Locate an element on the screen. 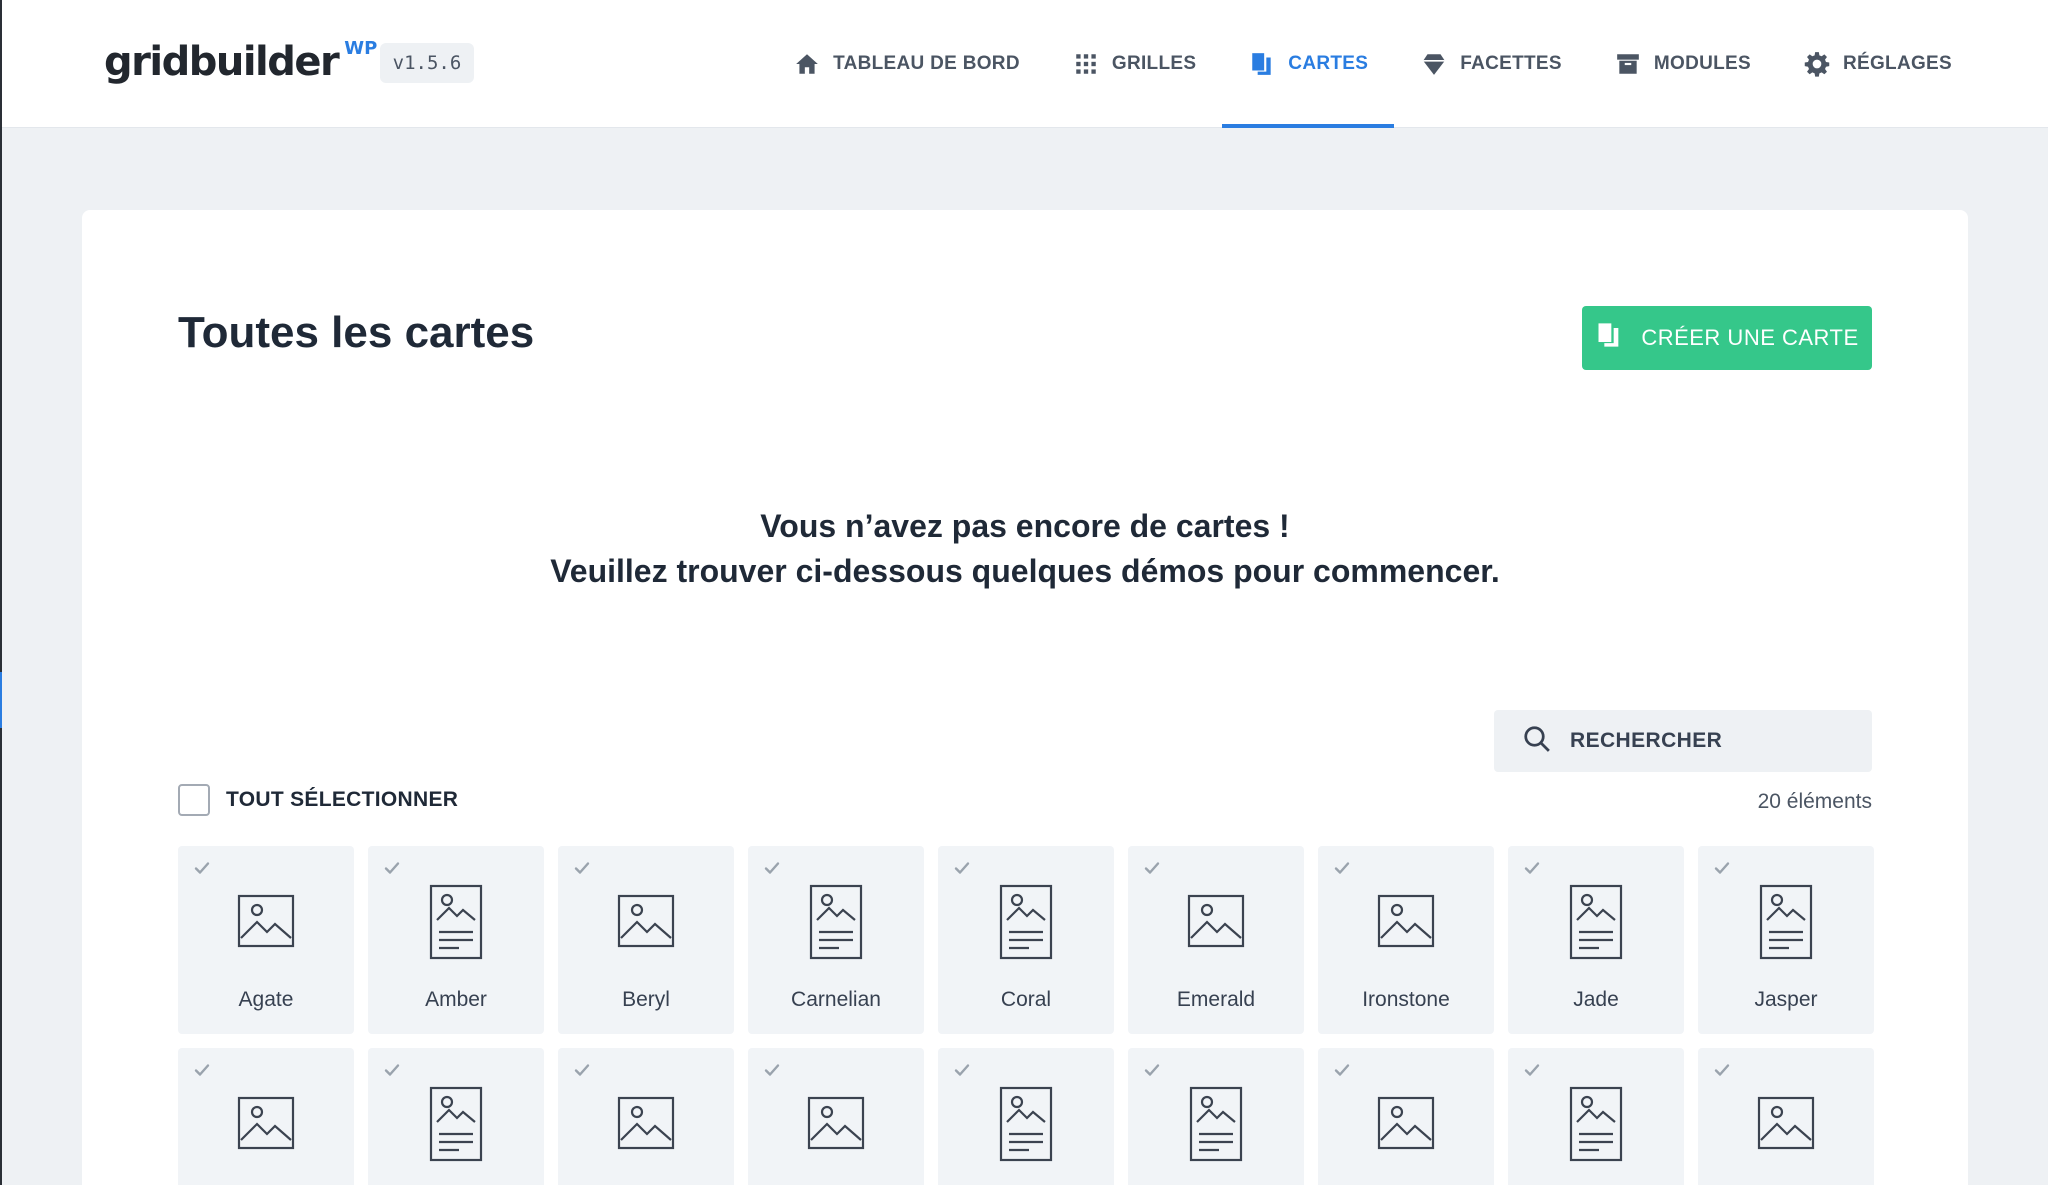 The height and width of the screenshot is (1185, 2048). nav-label: GRILLES is located at coordinates (1154, 63).